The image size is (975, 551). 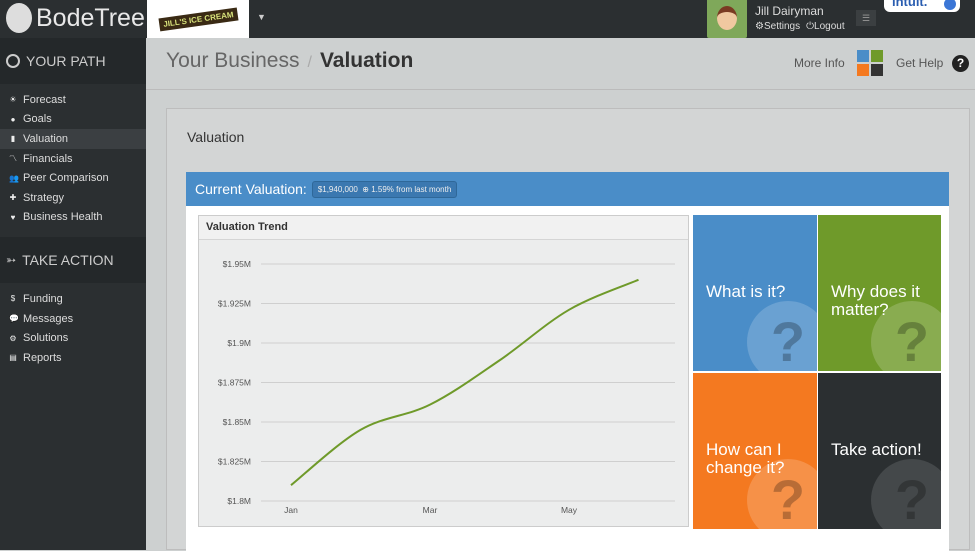 I want to click on sidebar-item-label: Forecast, so click(x=44, y=100).